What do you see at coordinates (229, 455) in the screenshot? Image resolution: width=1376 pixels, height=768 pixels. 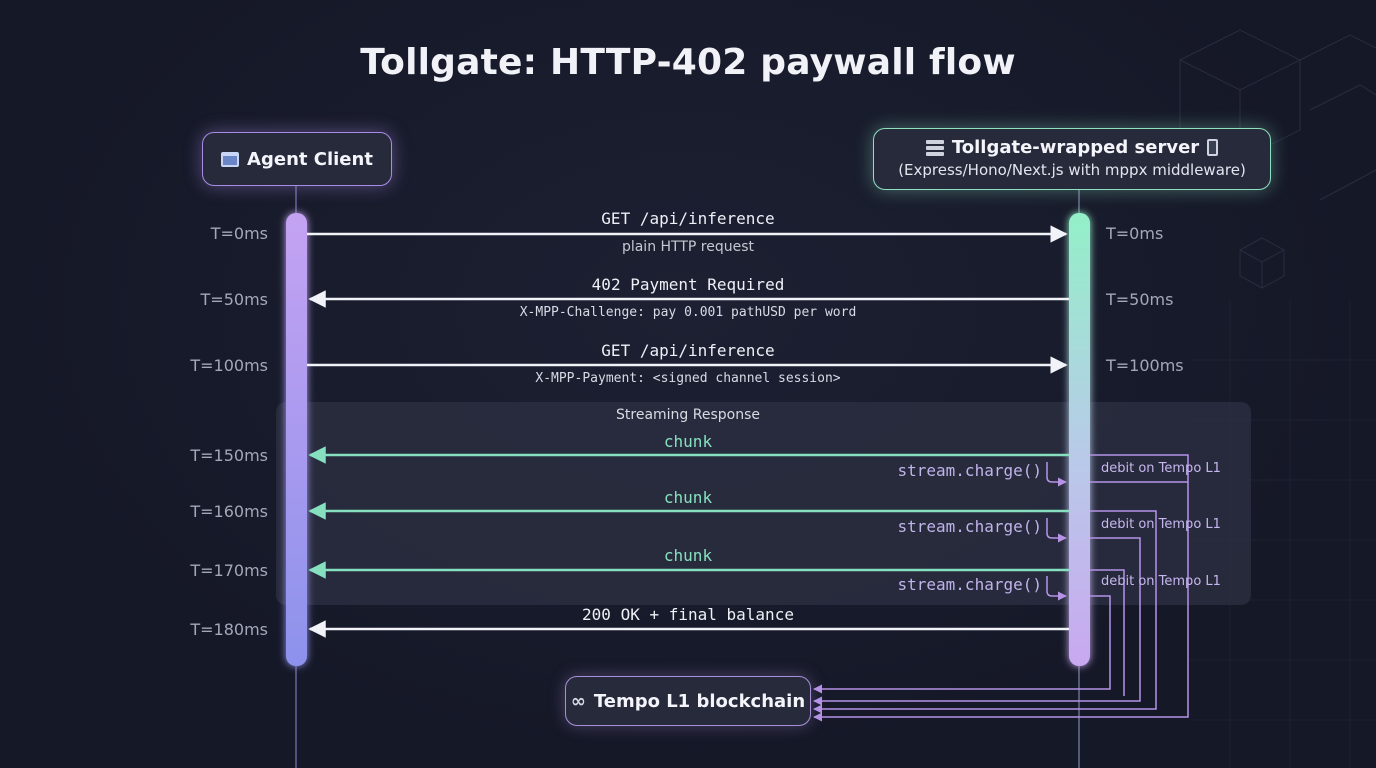 I see `client-time-150: T=150ms` at bounding box center [229, 455].